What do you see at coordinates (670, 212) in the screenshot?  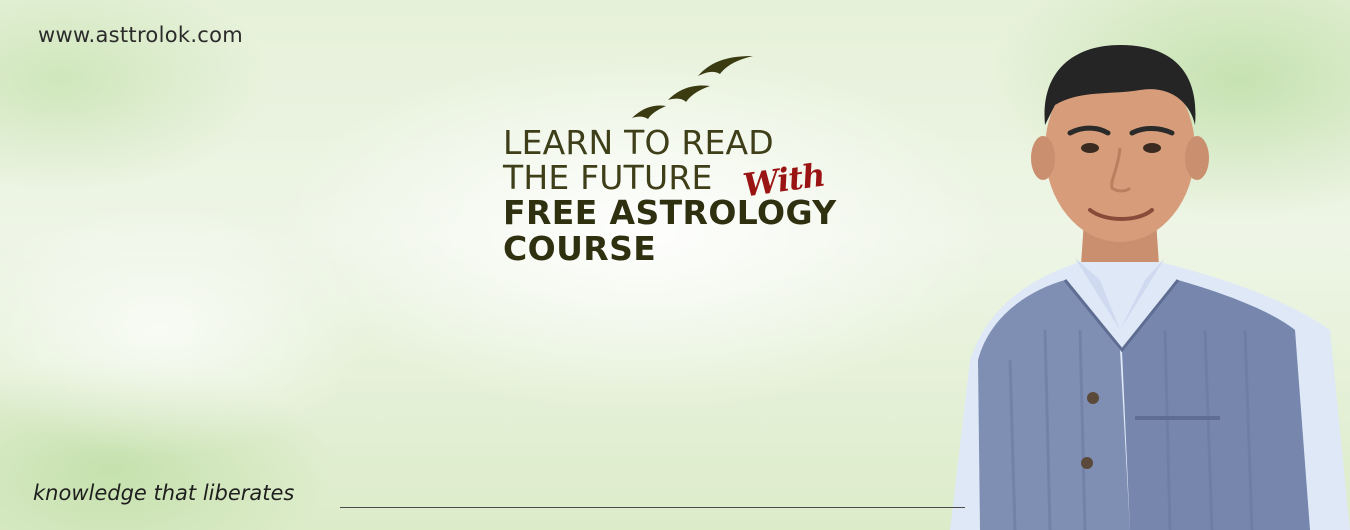 I see `headline-line-3: FREE ASTROLOGY` at bounding box center [670, 212].